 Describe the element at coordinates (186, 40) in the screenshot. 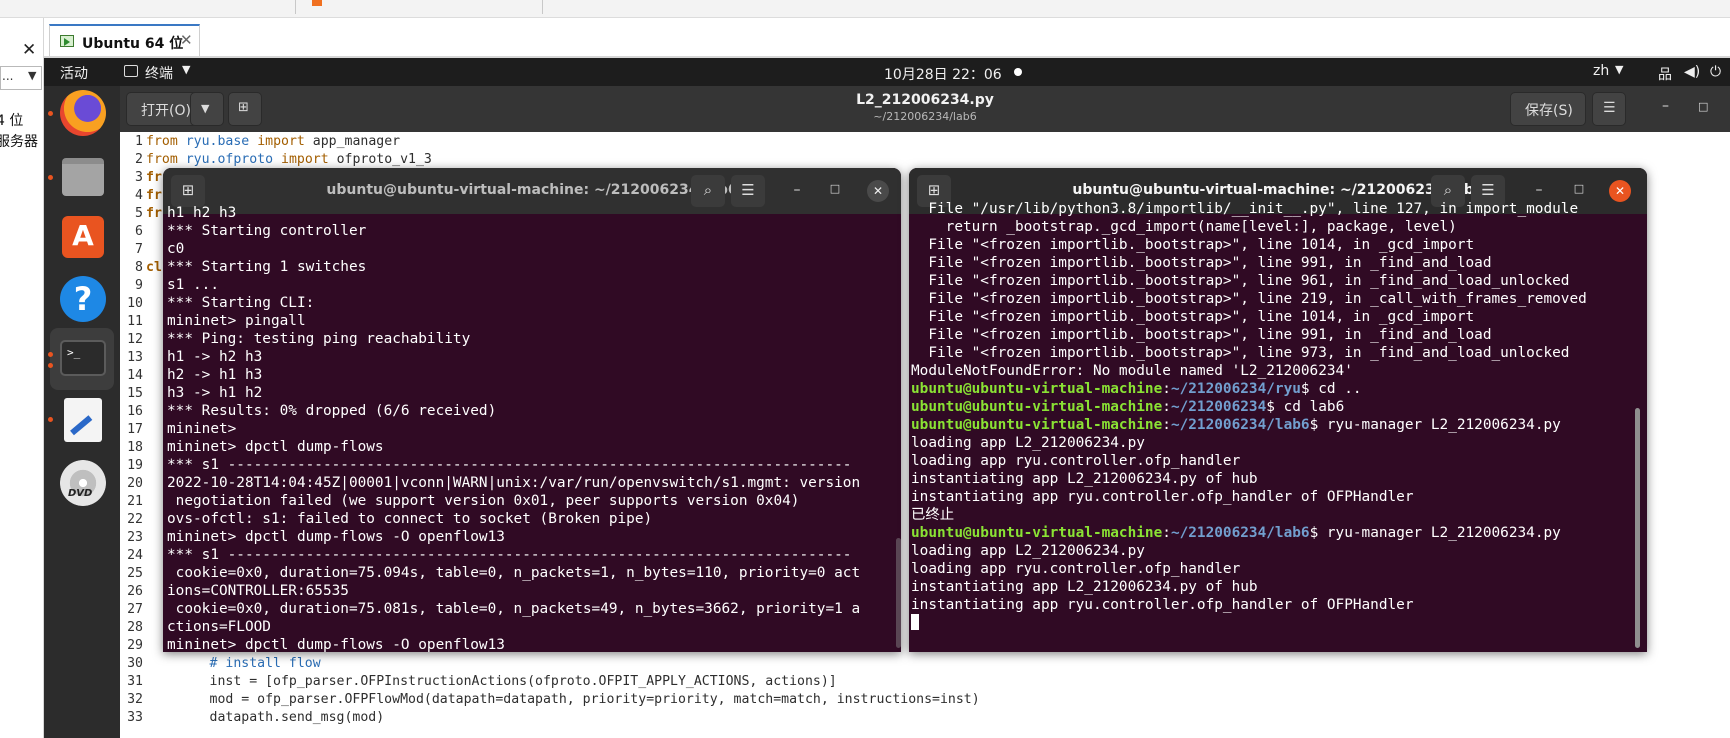

I see `tab-close-icon: ✕` at that location.